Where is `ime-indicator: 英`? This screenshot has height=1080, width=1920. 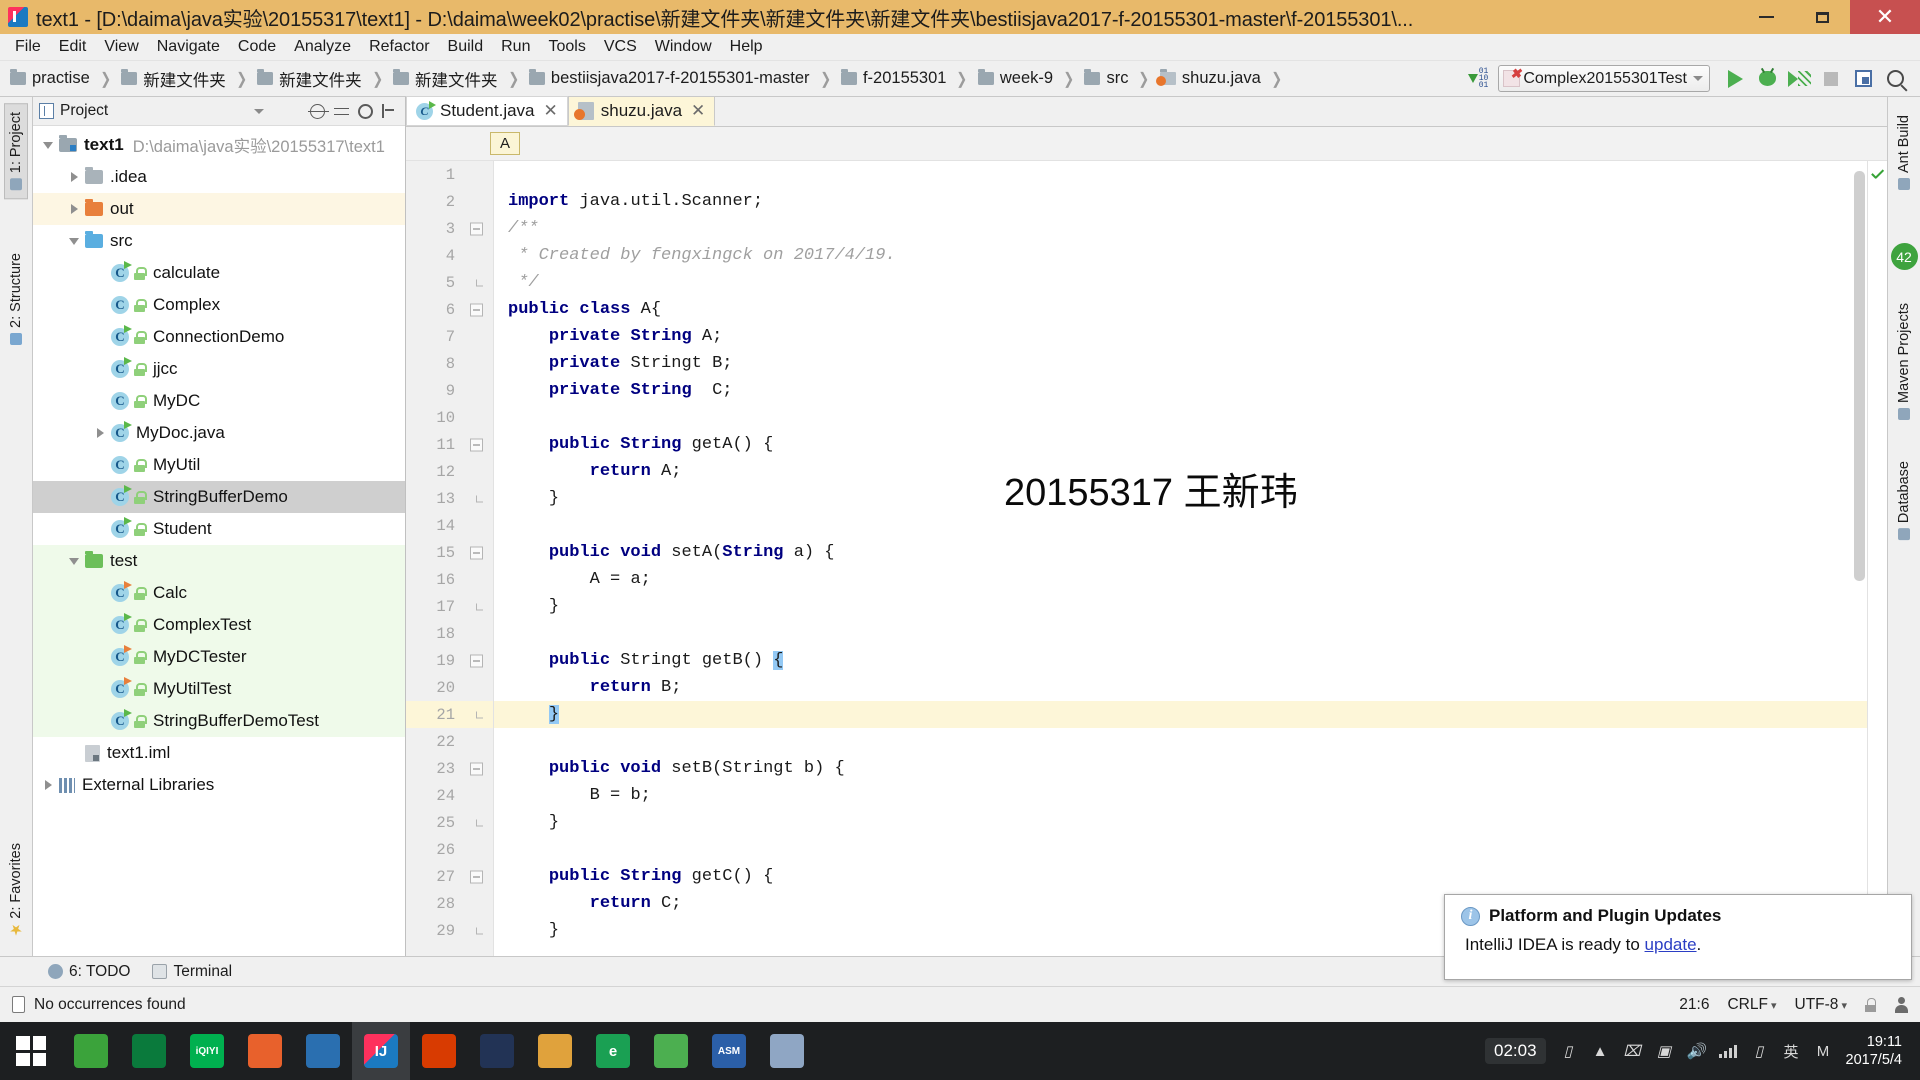 ime-indicator: 英 is located at coordinates (1791, 1051).